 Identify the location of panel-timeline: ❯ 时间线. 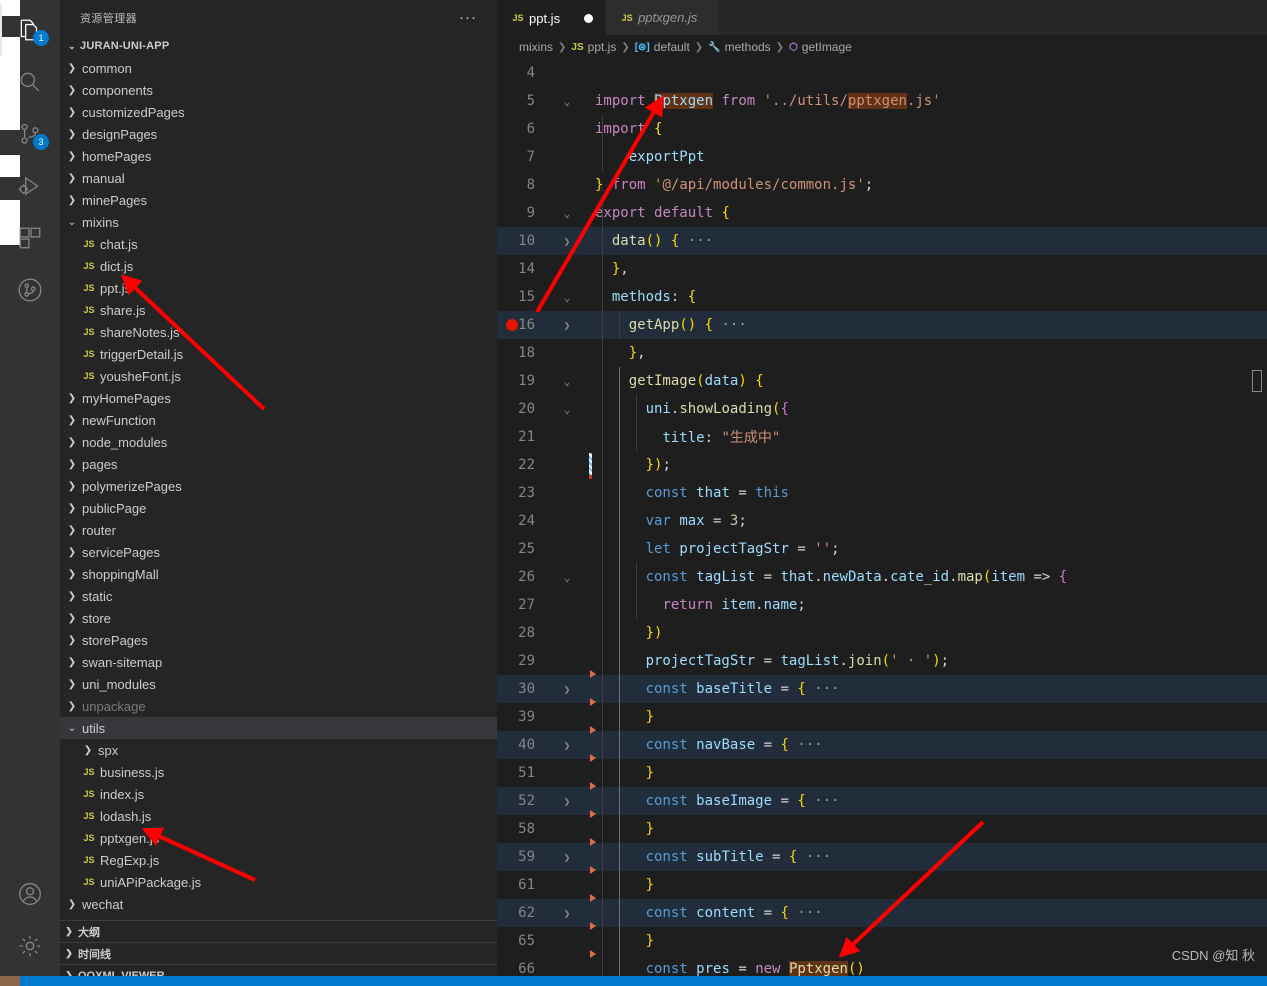
(278, 953).